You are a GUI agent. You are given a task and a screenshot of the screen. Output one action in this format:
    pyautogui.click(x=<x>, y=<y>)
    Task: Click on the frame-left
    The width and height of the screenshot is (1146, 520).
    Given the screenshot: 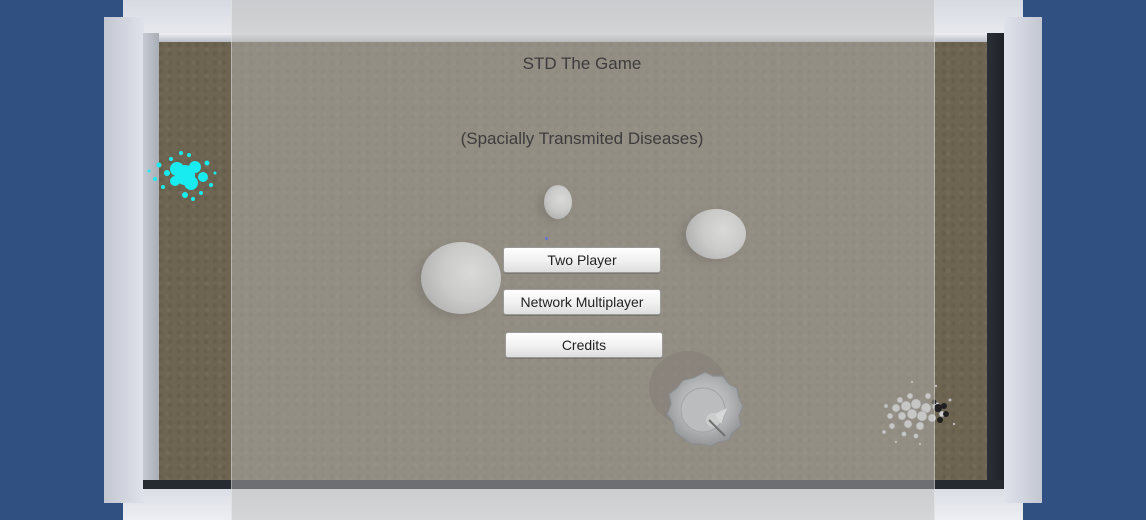 What is the action you would take?
    pyautogui.click(x=124, y=260)
    